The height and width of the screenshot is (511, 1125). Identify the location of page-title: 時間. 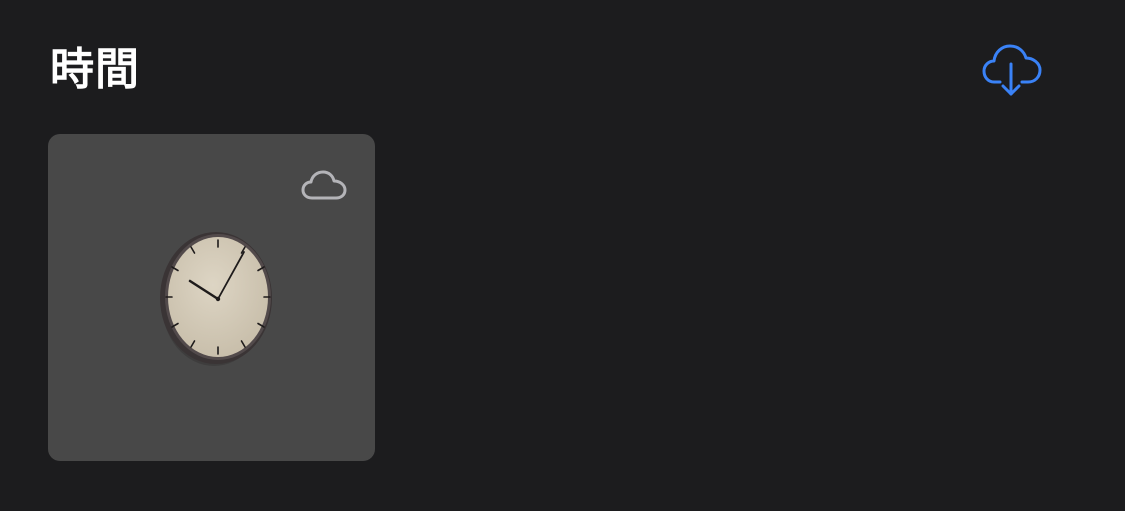
(95, 69).